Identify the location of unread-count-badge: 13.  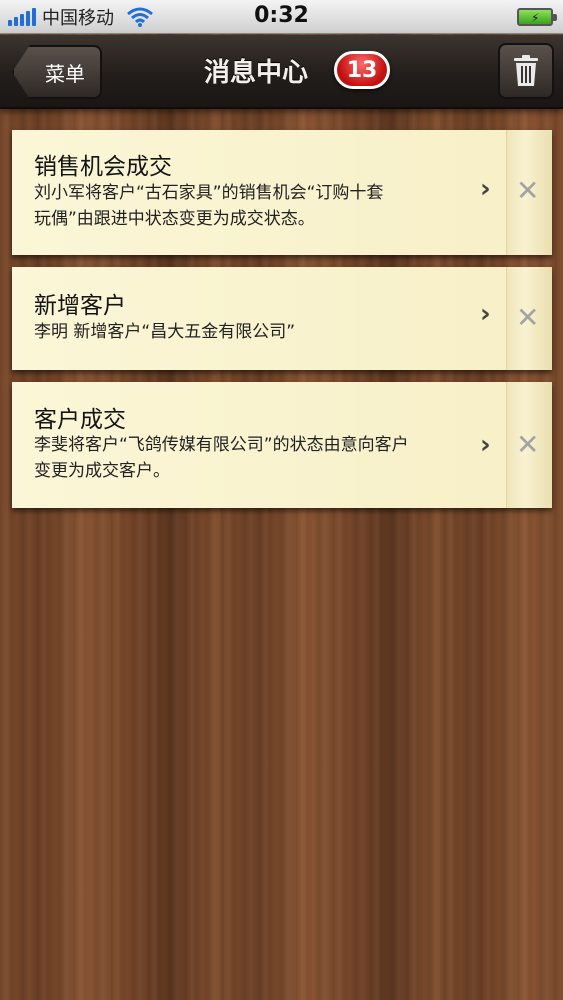
(362, 70).